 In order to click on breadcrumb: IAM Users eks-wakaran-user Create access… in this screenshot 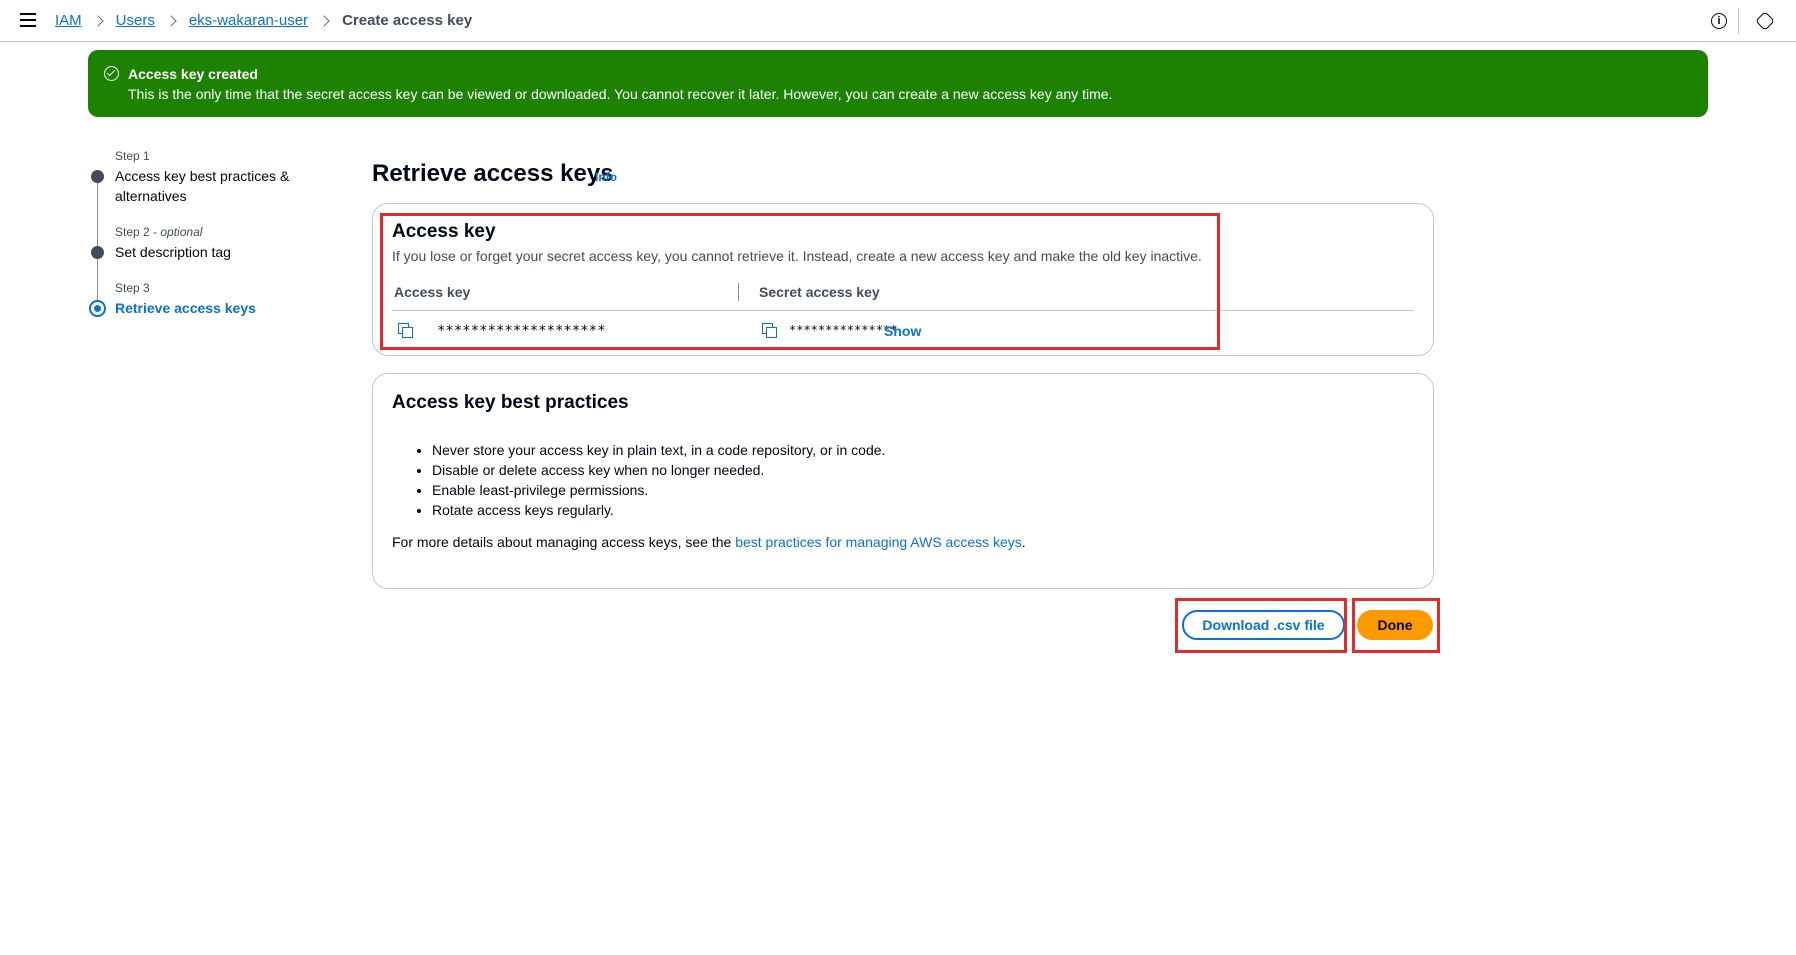, I will do `click(263, 20)`.